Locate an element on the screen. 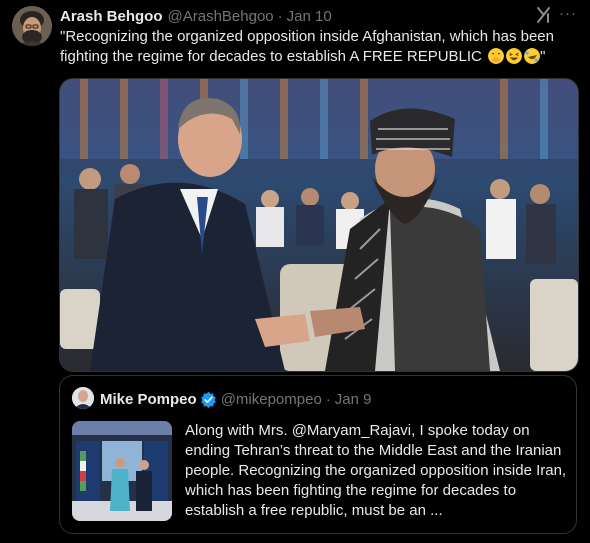 The image size is (590, 543). quoted-author-name: Mike Pompeo is located at coordinates (148, 399).